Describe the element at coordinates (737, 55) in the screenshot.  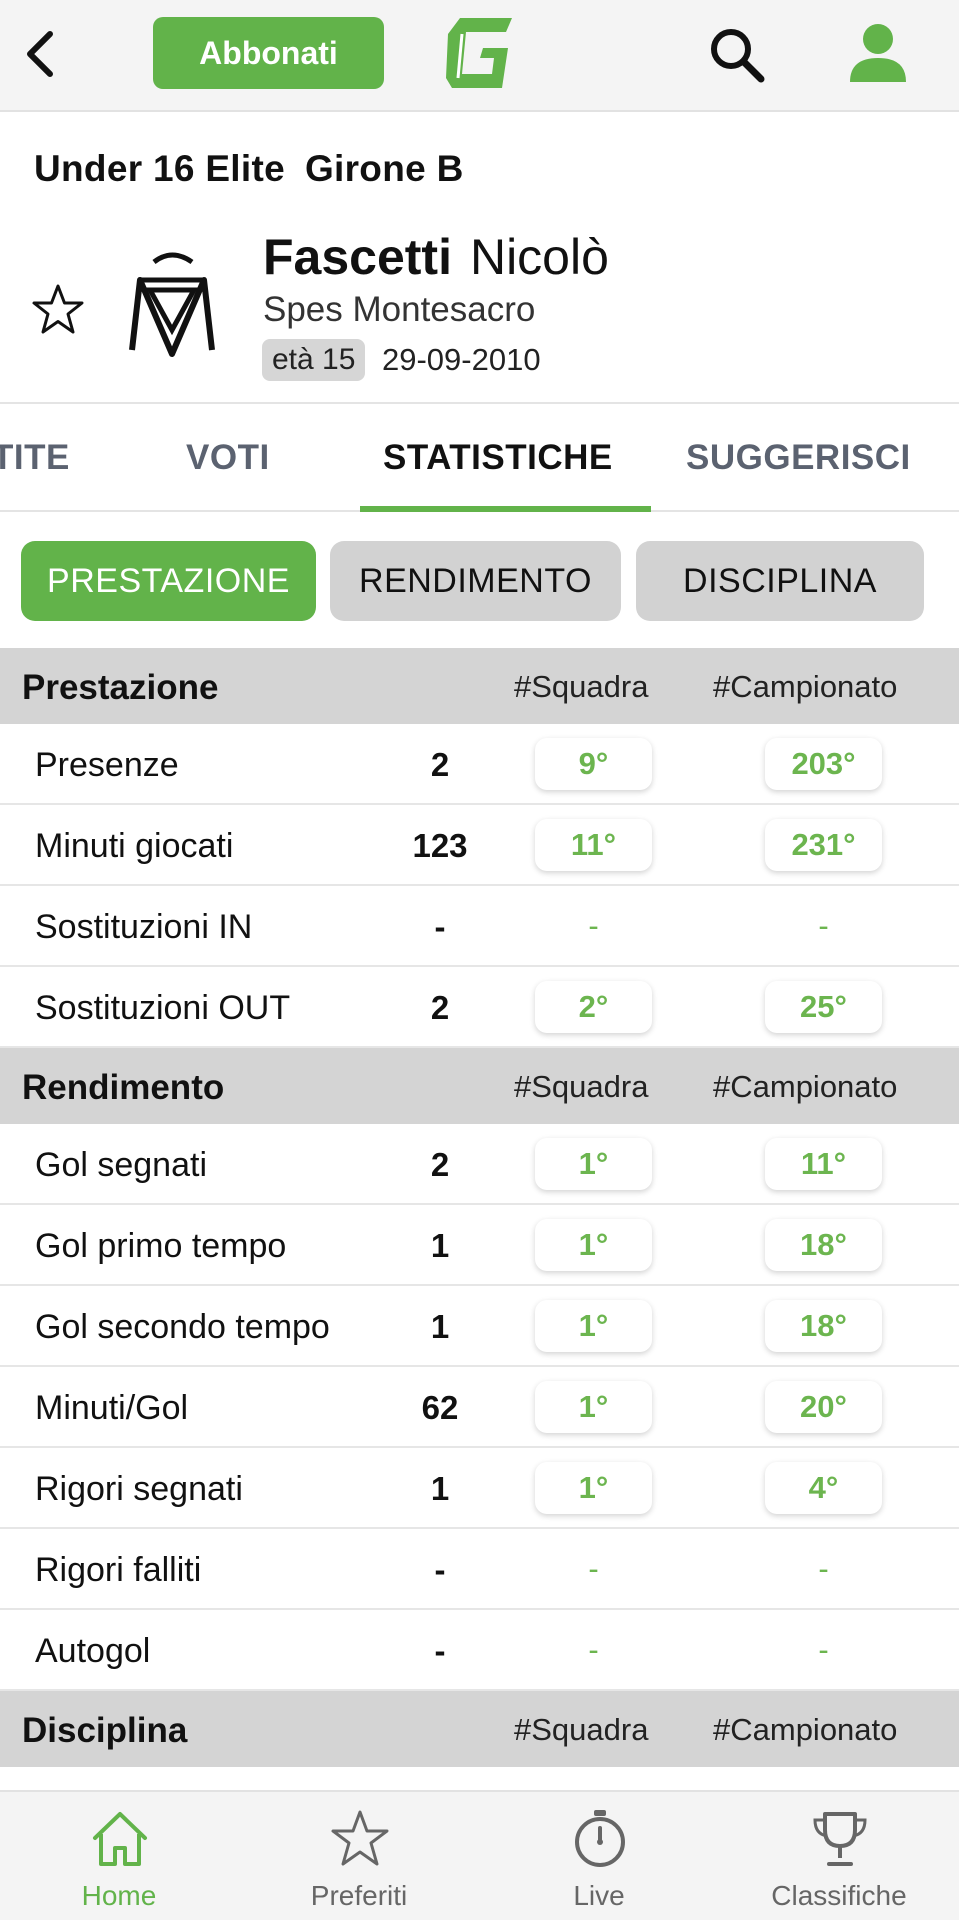
I see `search-icon` at that location.